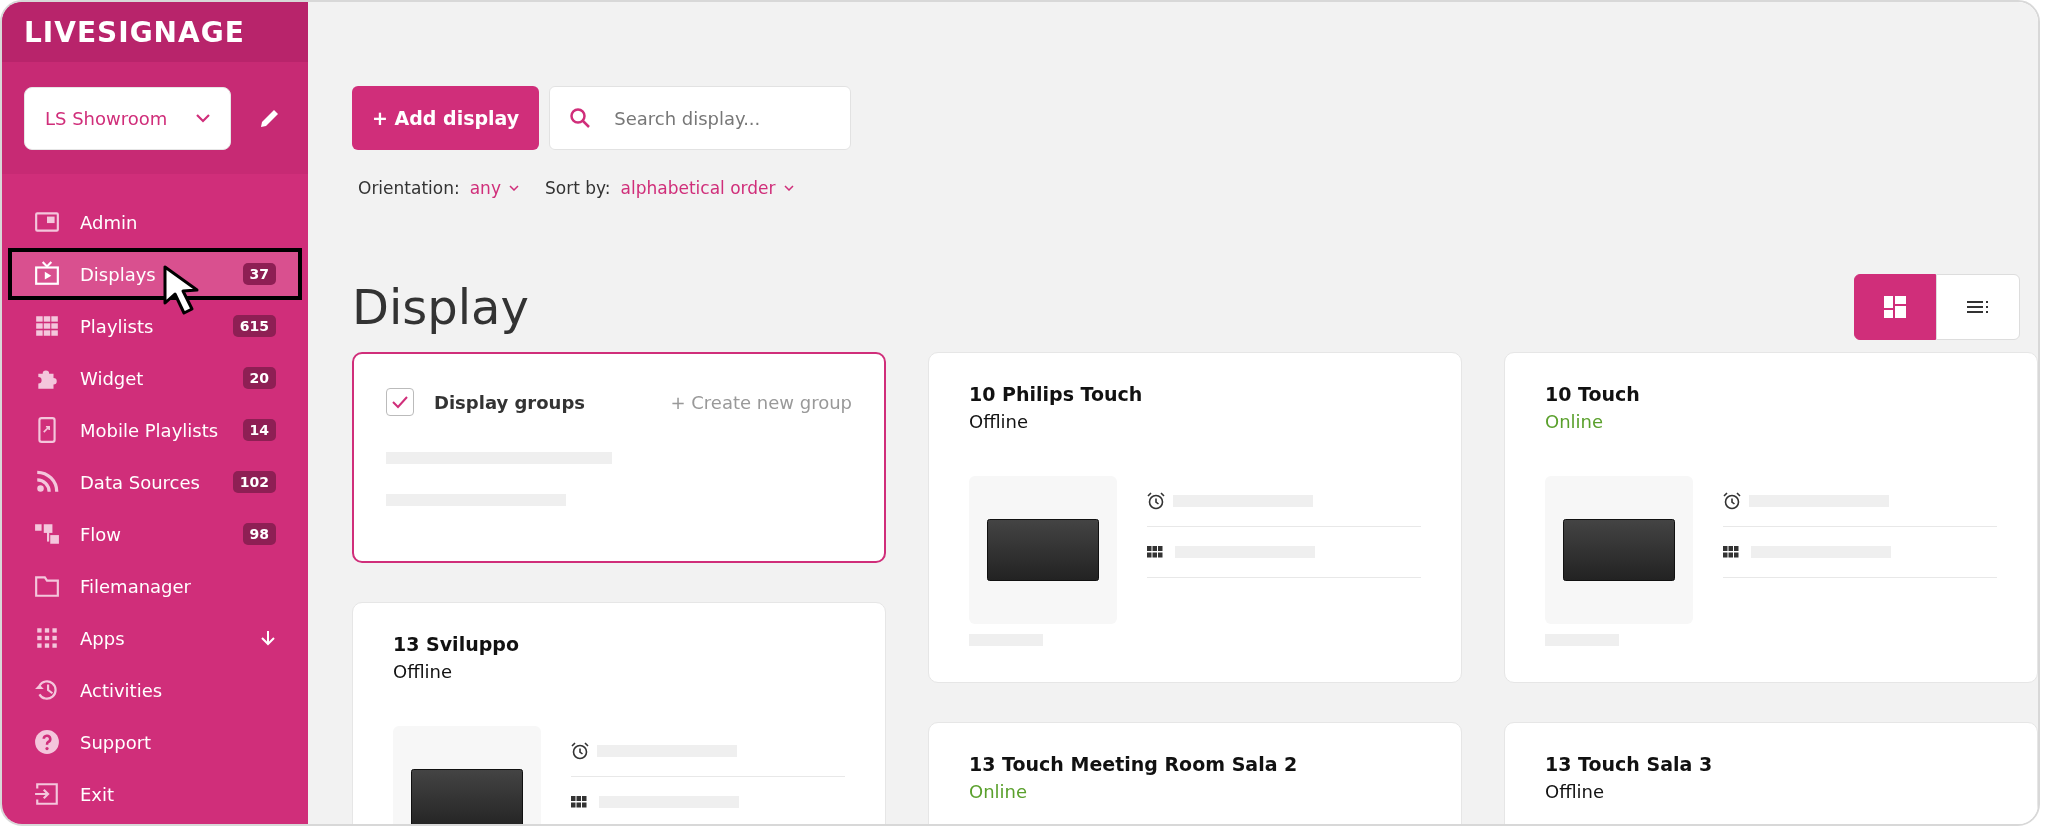 This screenshot has height=832, width=2048. What do you see at coordinates (494, 188) in the screenshot?
I see `filter-dropdown: any` at bounding box center [494, 188].